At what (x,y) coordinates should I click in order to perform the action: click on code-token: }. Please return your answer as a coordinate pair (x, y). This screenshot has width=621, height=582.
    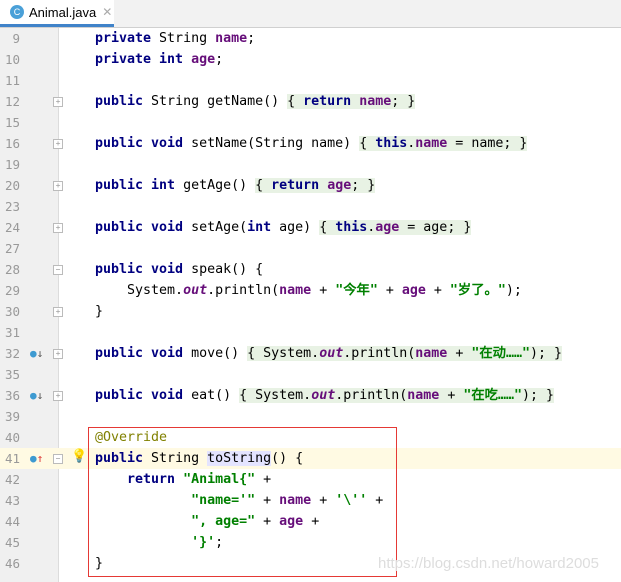
    Looking at the image, I should click on (99, 311).